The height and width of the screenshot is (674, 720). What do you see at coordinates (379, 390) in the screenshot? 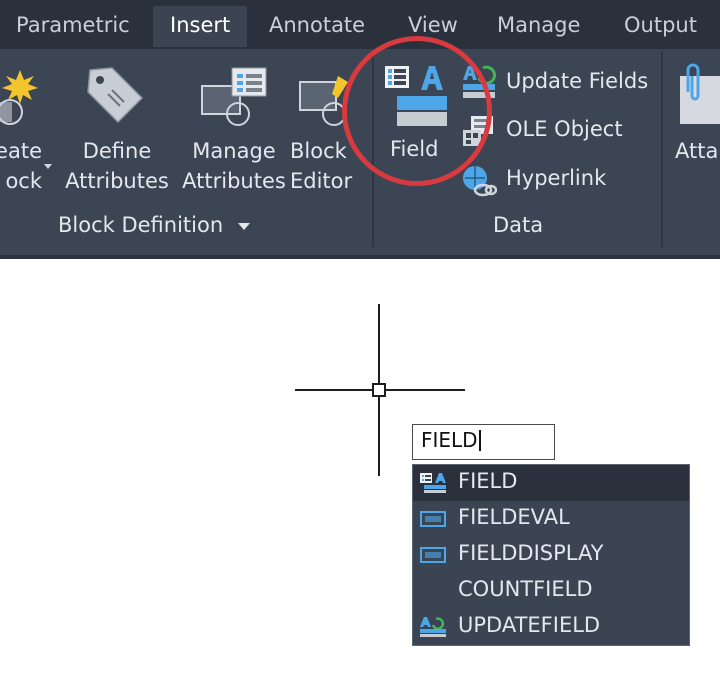
I see `crosshair-pickbox` at bounding box center [379, 390].